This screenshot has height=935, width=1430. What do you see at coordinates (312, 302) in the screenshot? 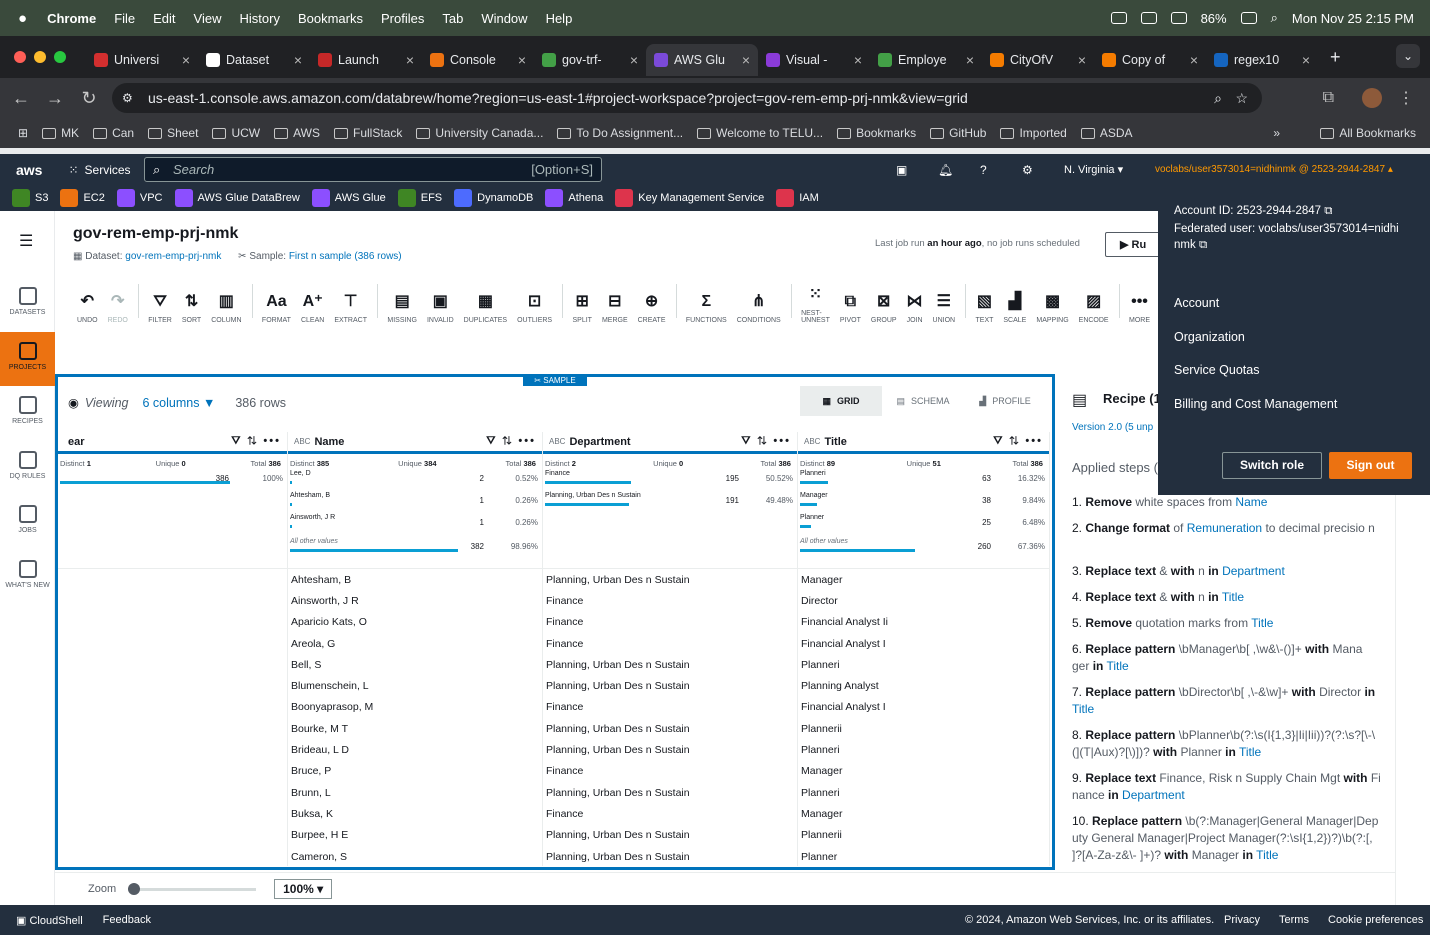
I see `toolbar-clean-button: A⁺ CLEAN` at bounding box center [312, 302].